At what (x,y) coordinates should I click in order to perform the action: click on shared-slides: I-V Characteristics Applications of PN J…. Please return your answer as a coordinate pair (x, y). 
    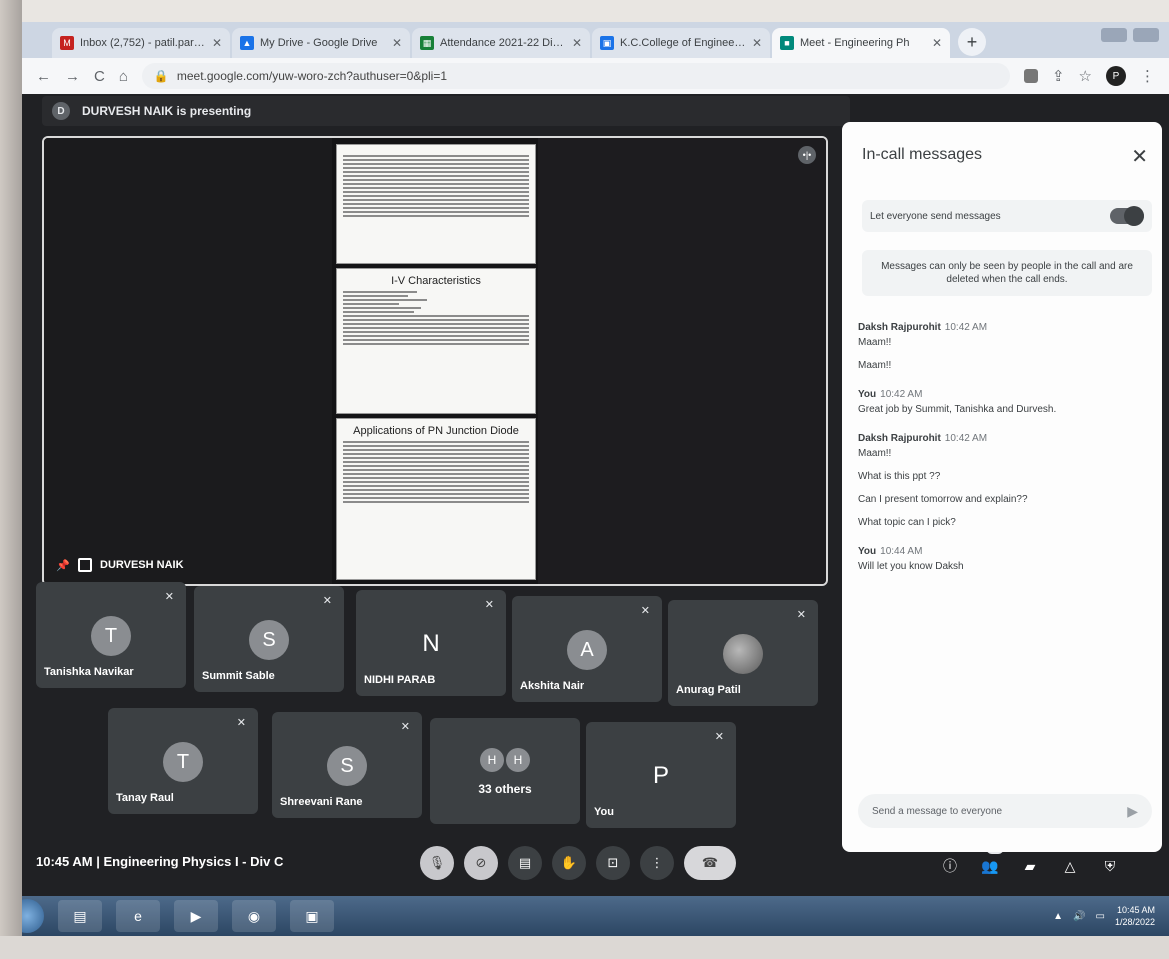
    Looking at the image, I should click on (436, 364).